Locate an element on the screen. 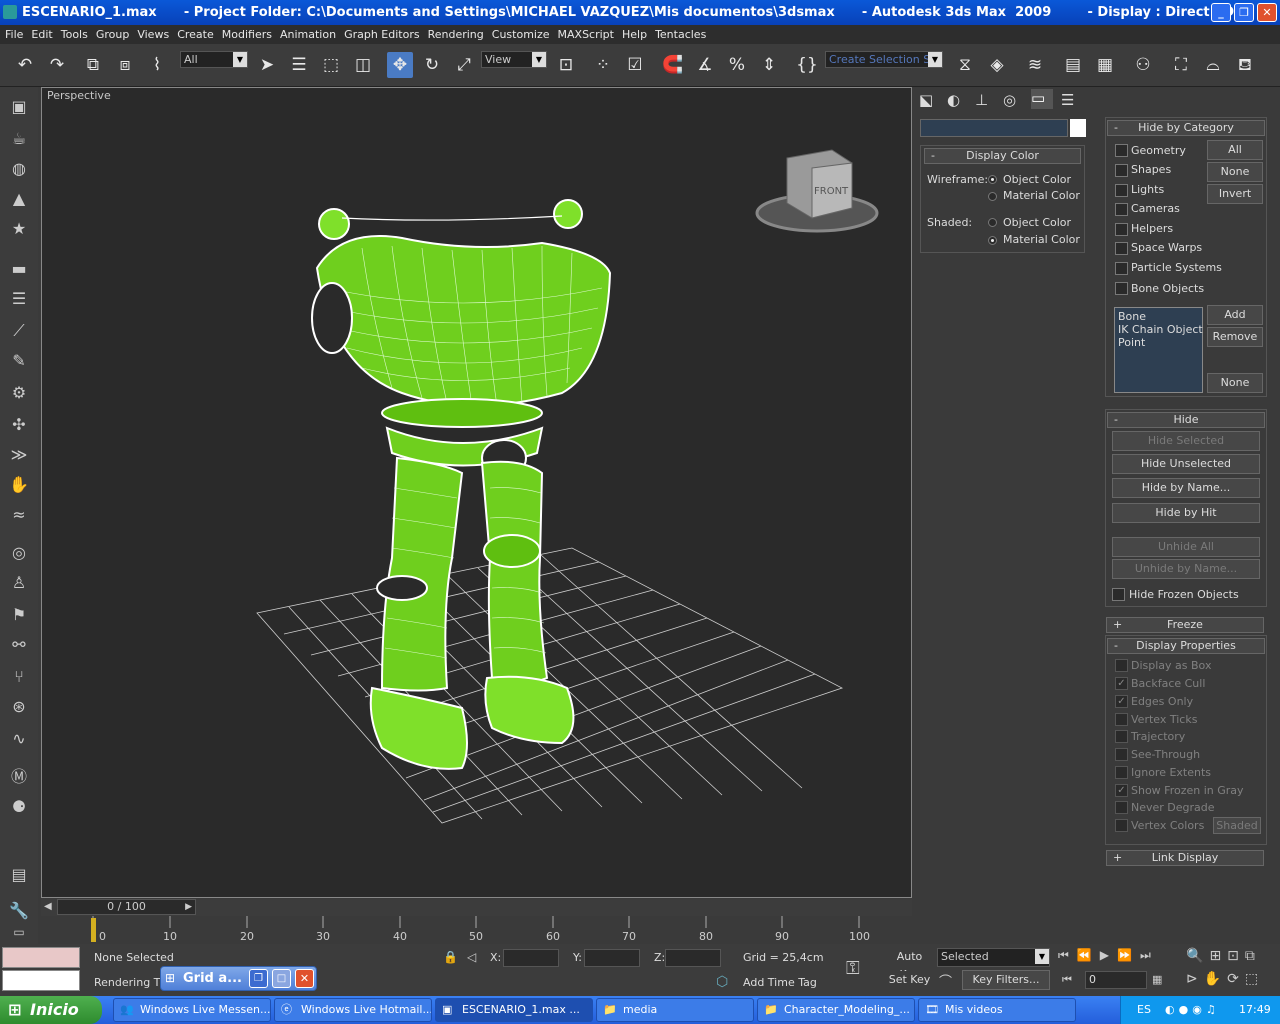 The image size is (1280, 1024). menu-tentacles: Tentacles is located at coordinates (679, 34).